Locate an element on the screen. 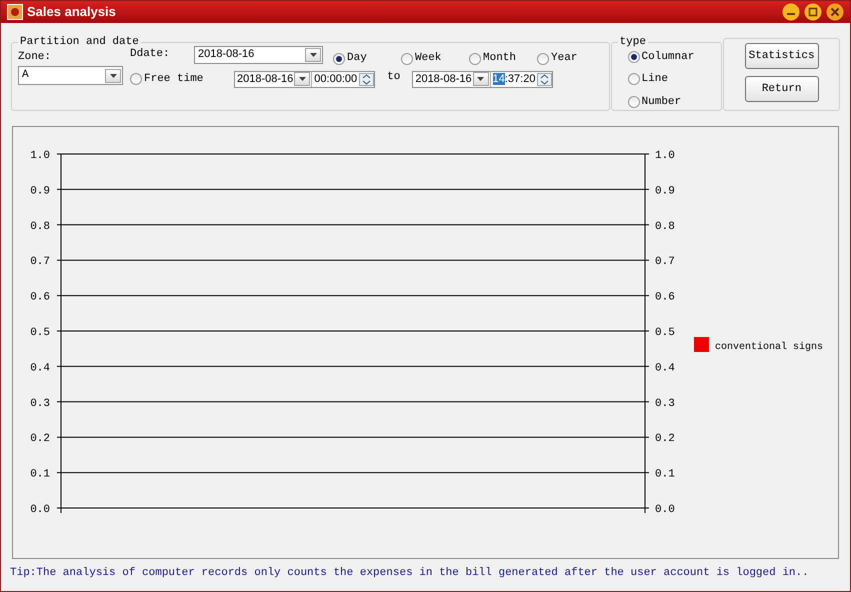  radio-label: Line is located at coordinates (655, 79).